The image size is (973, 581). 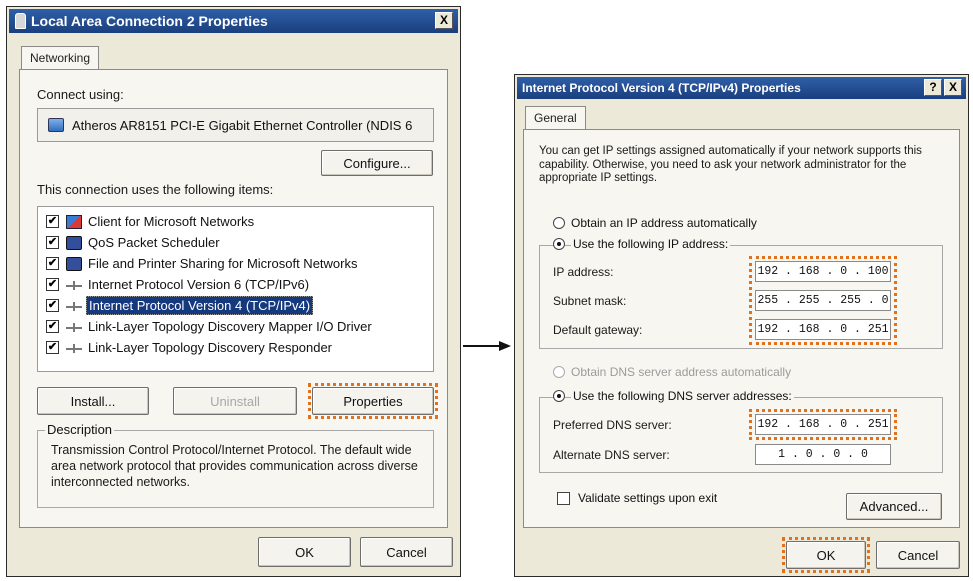 I want to click on ip-address-label: IP address:, so click(x=583, y=272).